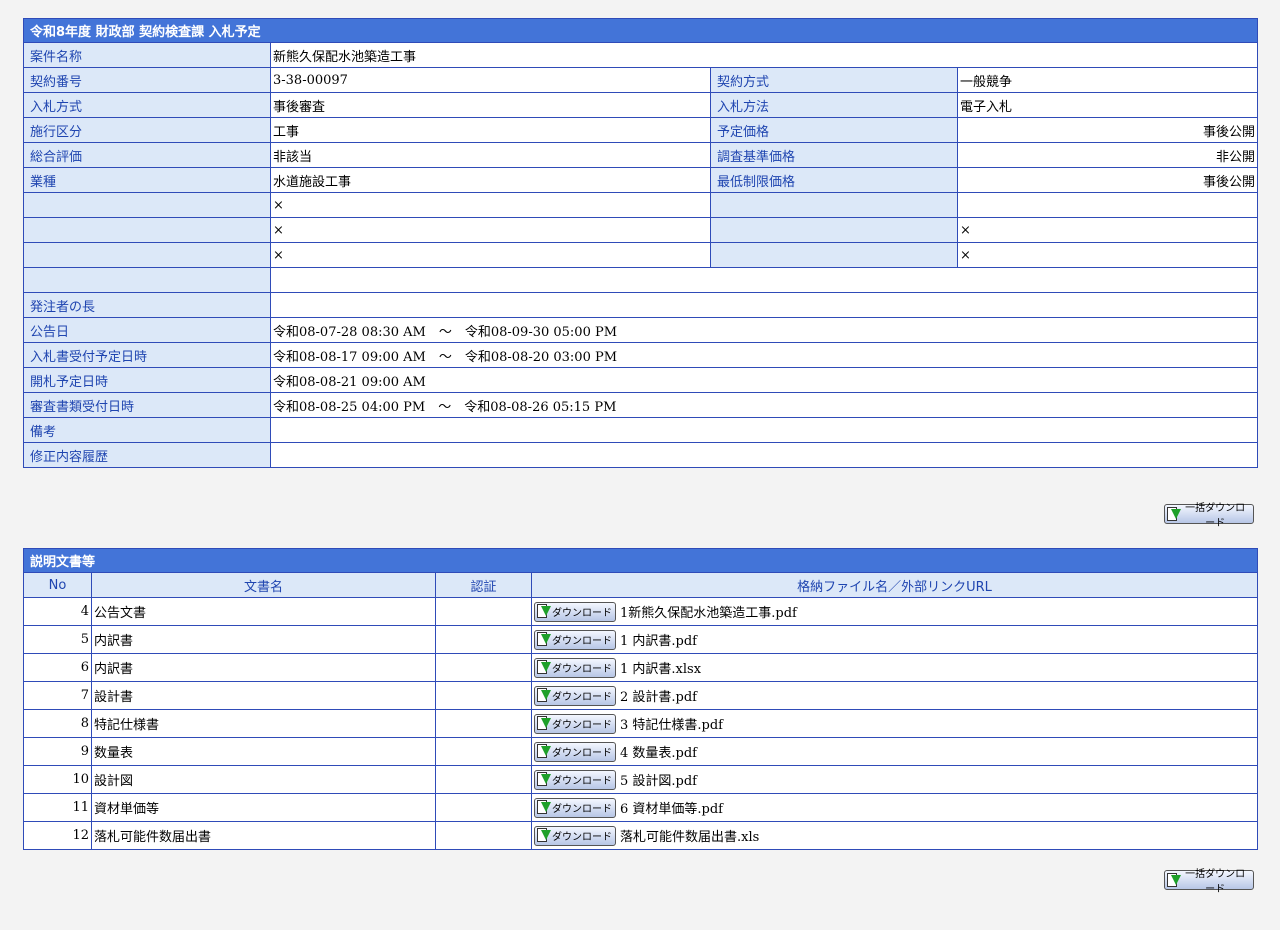 This screenshot has width=1280, height=930. What do you see at coordinates (490, 180) in the screenshot?
I see `industry-value: 水道施設工事` at bounding box center [490, 180].